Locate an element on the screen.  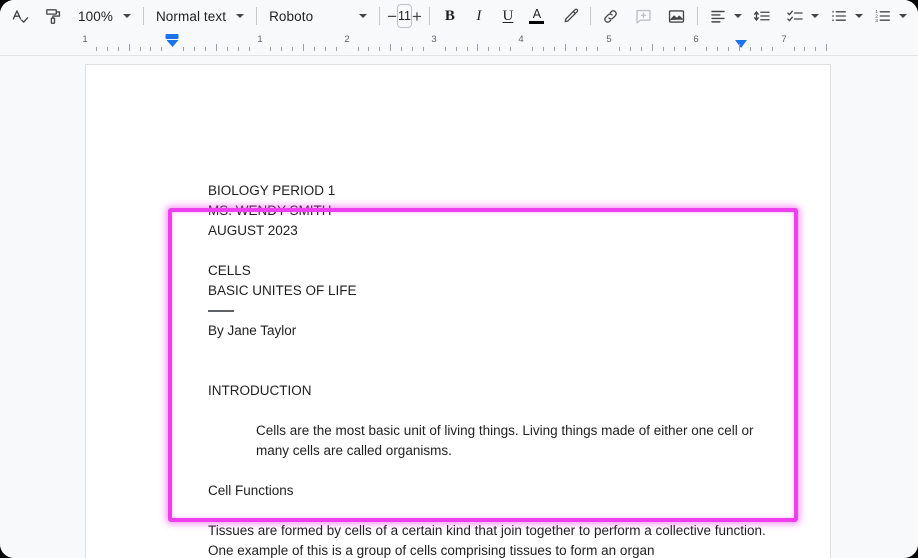
add-comment-icon is located at coordinates (644, 16).